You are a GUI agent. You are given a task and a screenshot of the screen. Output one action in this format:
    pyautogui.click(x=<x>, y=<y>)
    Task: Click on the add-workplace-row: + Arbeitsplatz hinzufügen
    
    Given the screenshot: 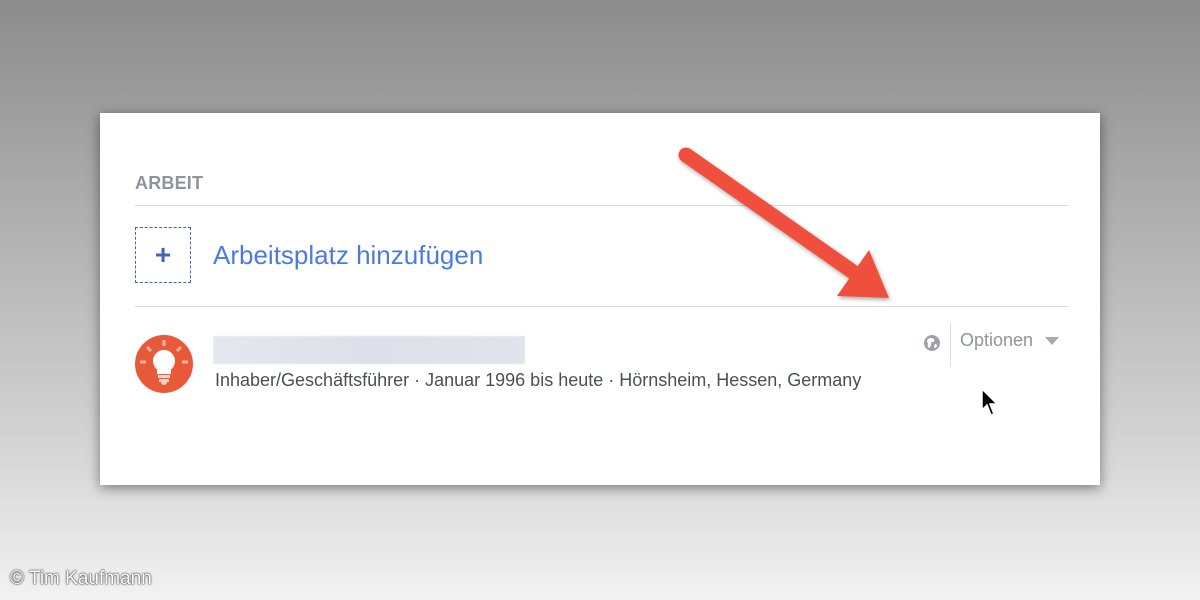 What is the action you would take?
    pyautogui.click(x=309, y=255)
    